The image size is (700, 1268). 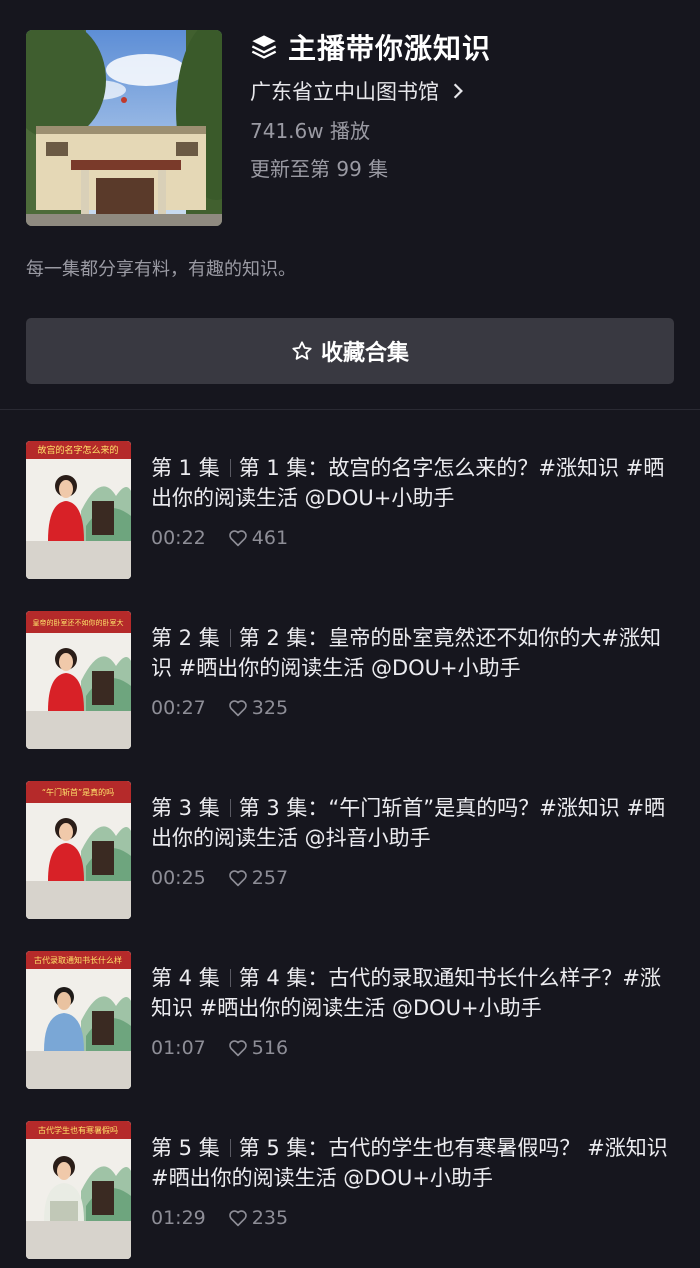 I want to click on episode-number: 第 2 集, so click(x=185, y=638).